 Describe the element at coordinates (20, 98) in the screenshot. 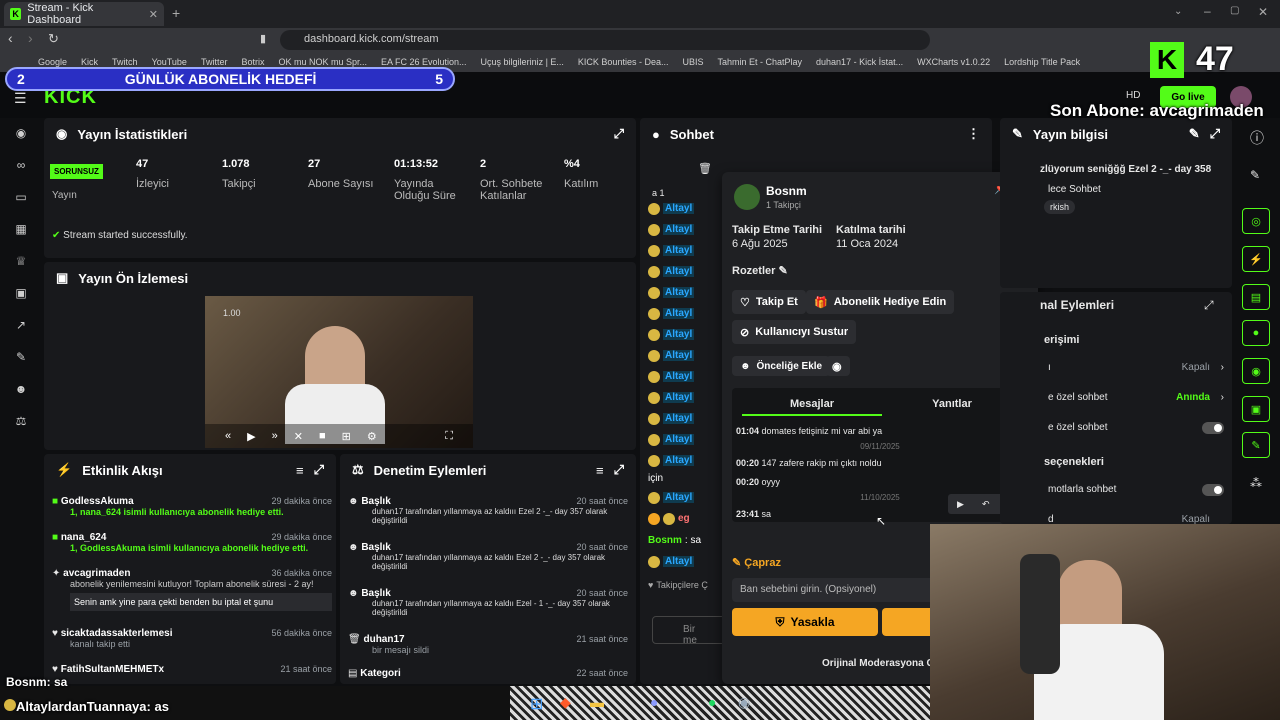

I see `menu-icon: ☰` at that location.